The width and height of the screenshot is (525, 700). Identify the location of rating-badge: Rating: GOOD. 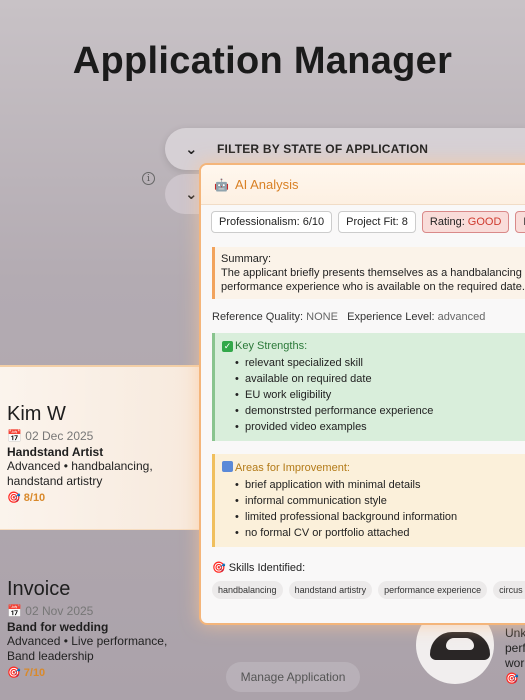
(465, 222).